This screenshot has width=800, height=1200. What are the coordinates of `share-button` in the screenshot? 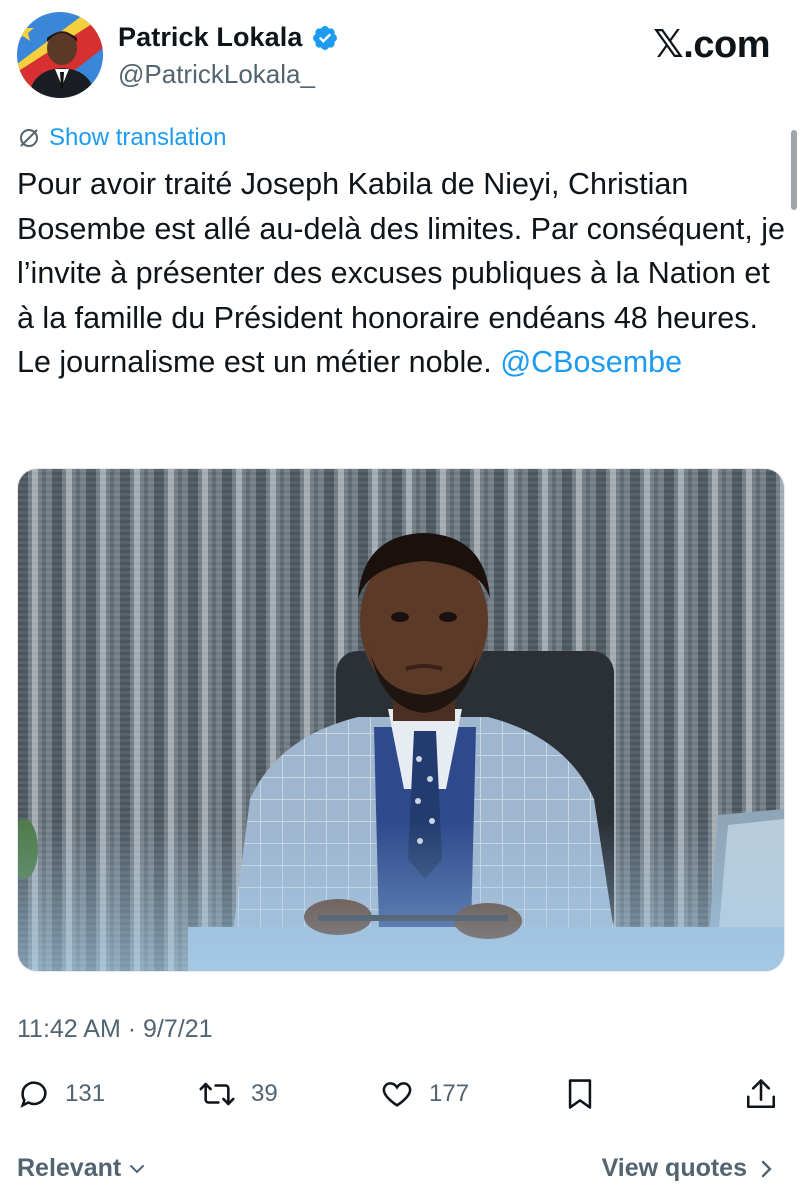 It's located at (761, 1094).